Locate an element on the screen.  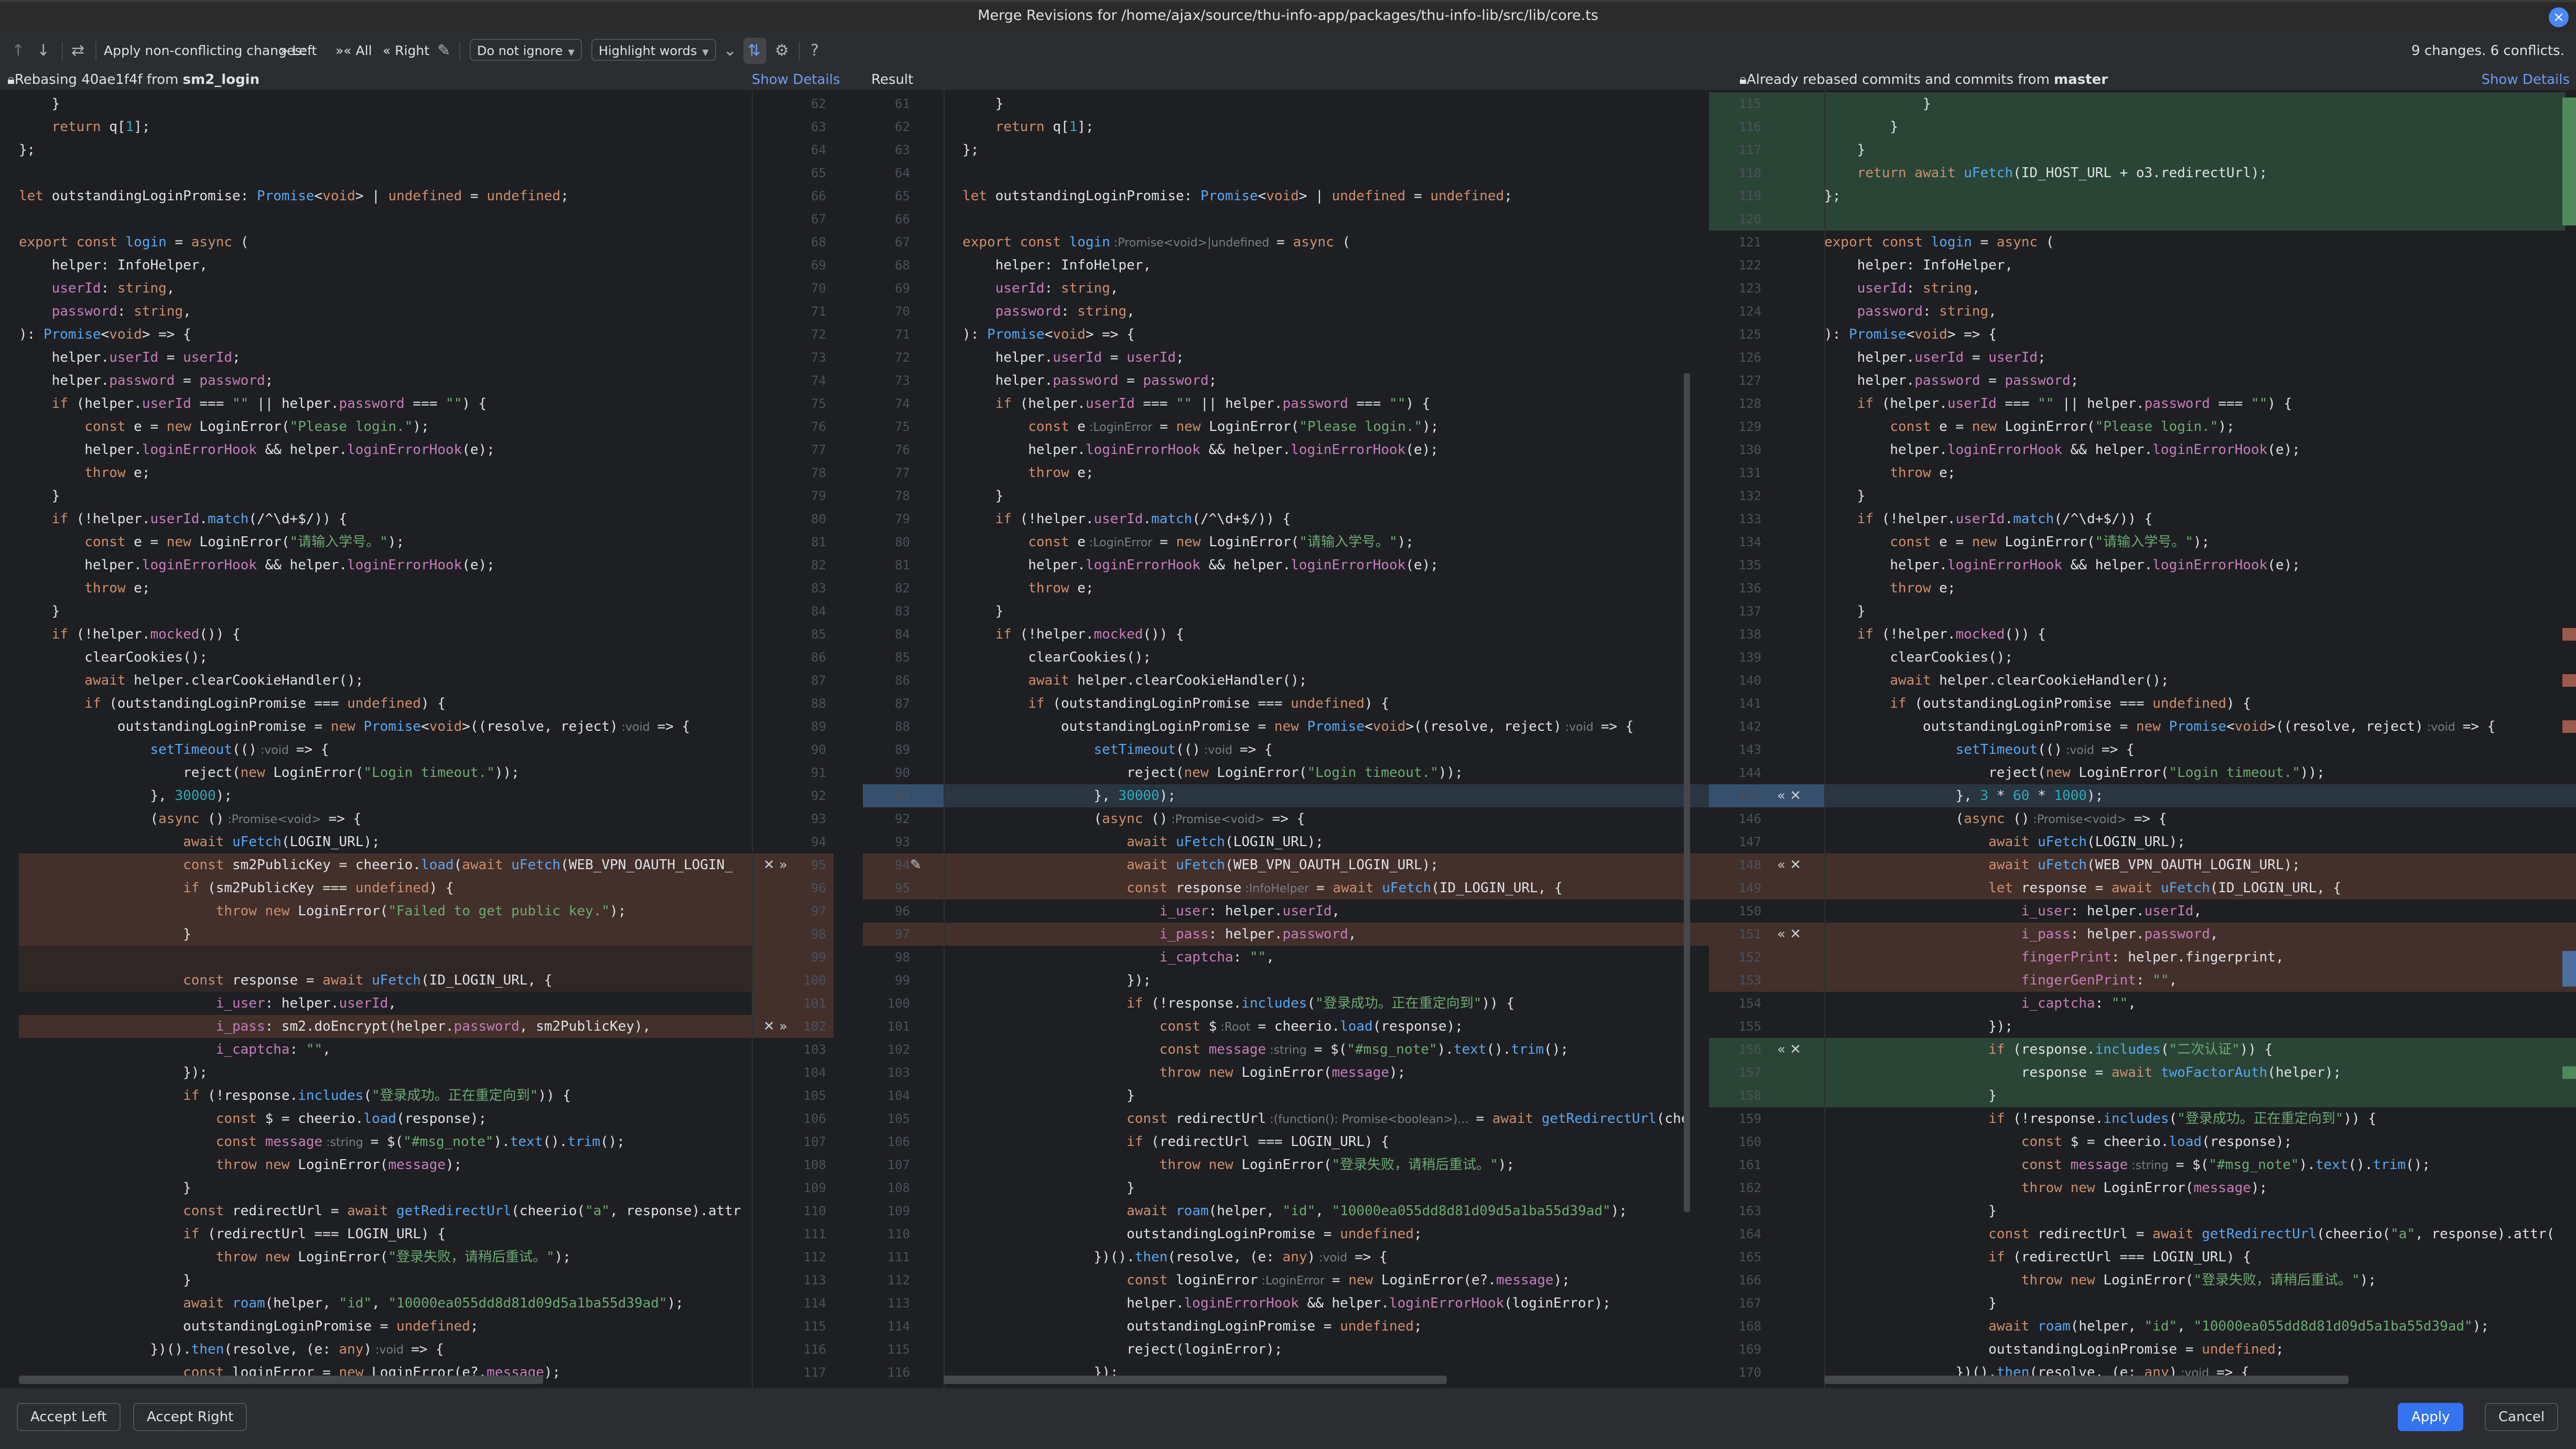
highlight-mode-select: Highlight words ▼ is located at coordinates (653, 50).